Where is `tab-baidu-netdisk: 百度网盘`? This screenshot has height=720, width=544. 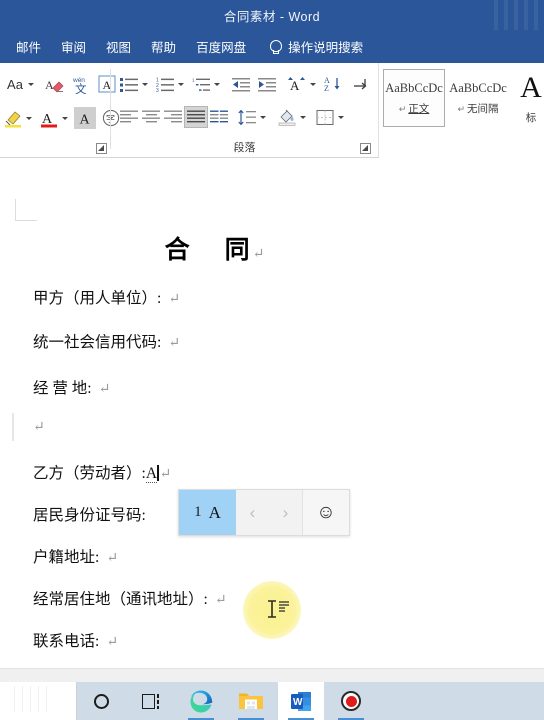 tab-baidu-netdisk: 百度网盘 is located at coordinates (221, 46).